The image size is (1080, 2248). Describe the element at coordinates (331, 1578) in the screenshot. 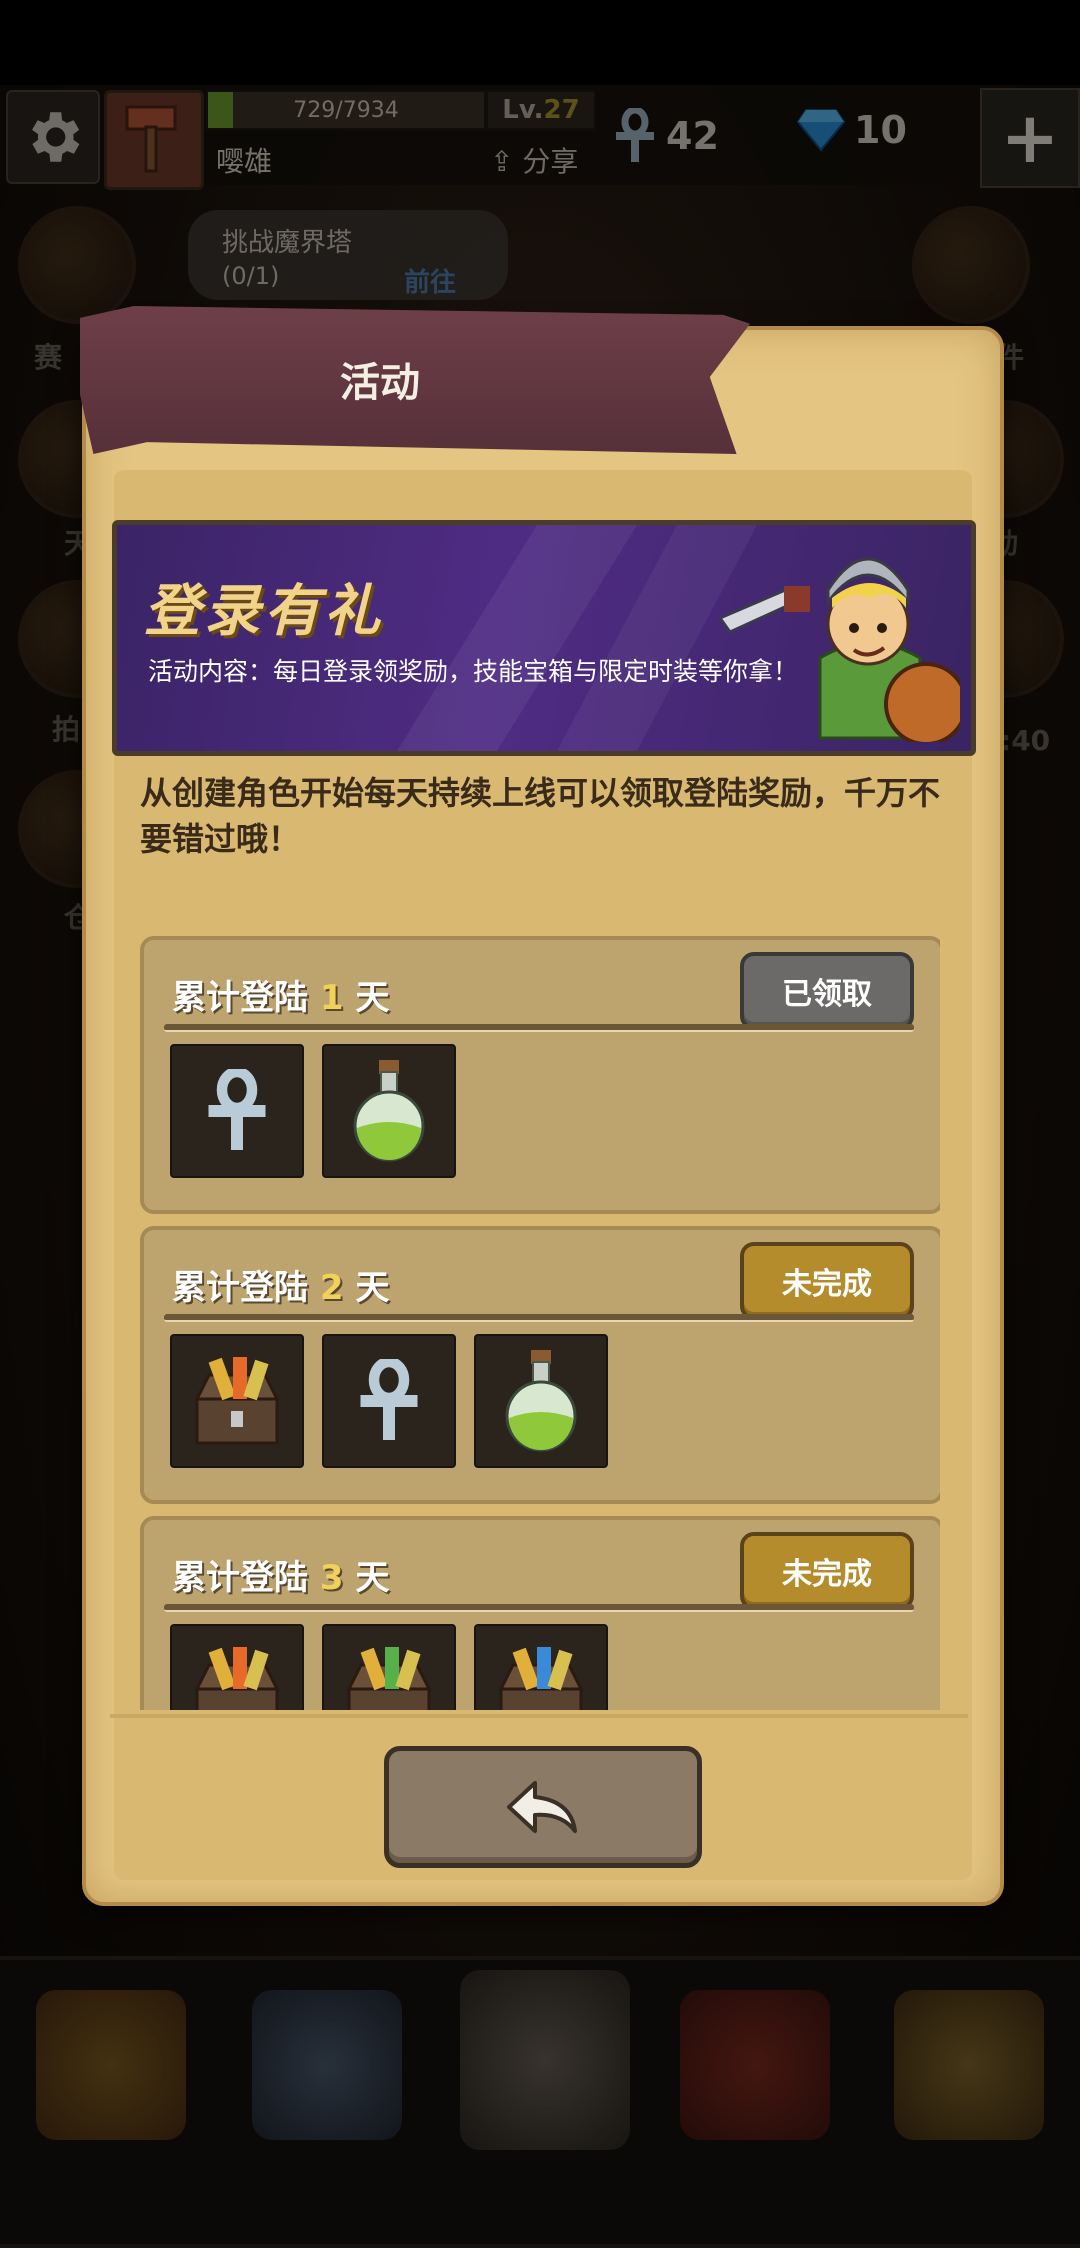

I see `day-number: 3` at that location.